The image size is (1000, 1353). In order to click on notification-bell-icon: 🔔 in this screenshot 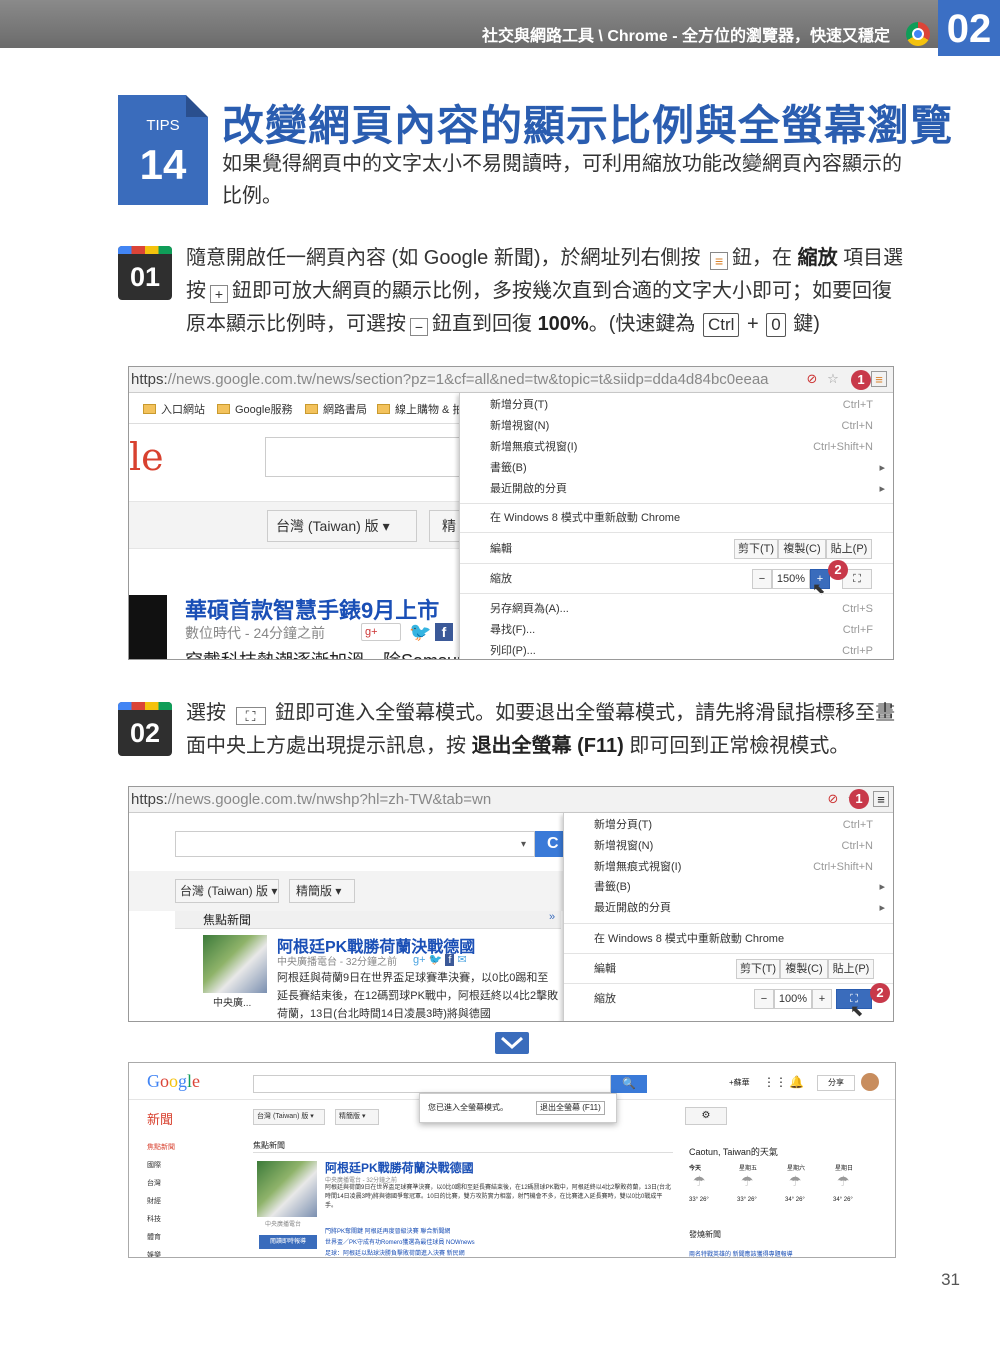, I will do `click(796, 1082)`.